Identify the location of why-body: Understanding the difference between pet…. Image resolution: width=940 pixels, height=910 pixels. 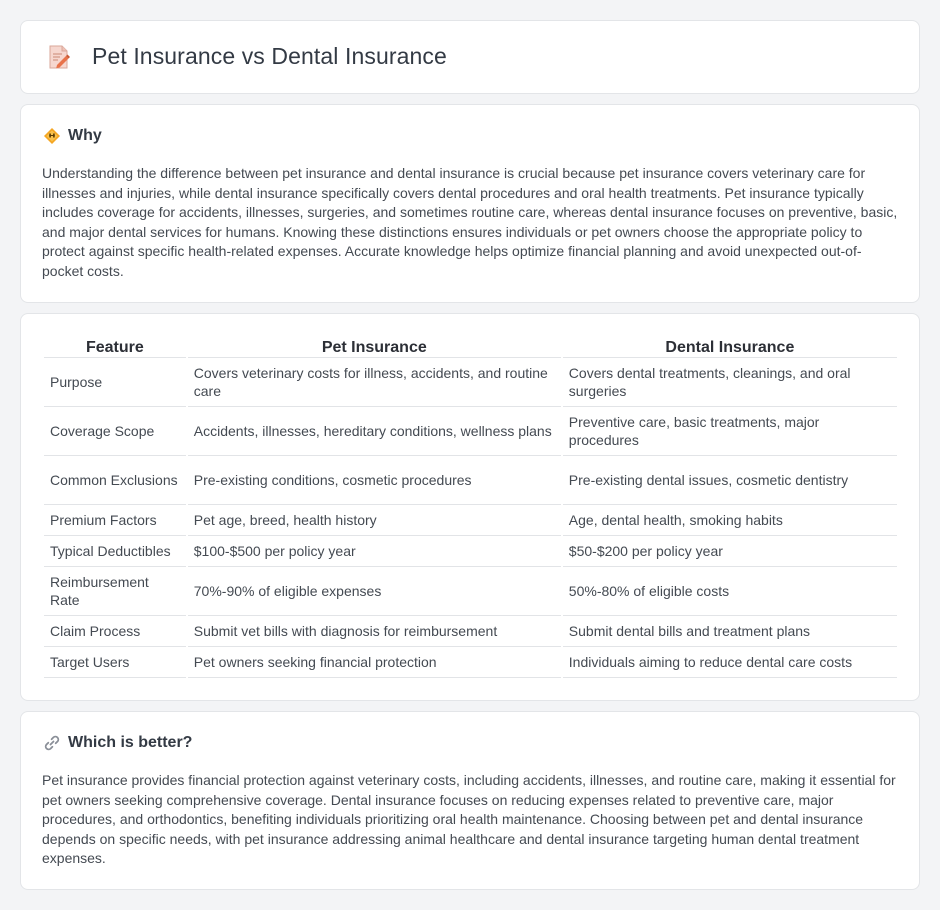
(470, 222).